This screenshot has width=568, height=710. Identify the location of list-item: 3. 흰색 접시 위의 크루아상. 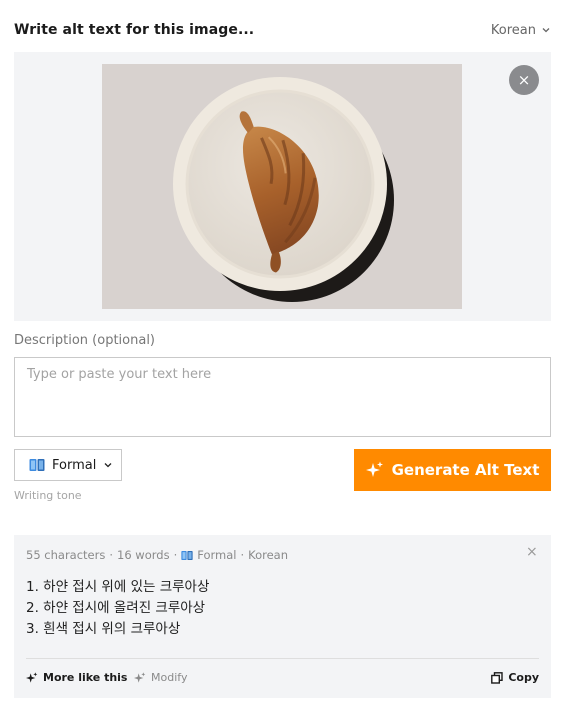
(117, 629).